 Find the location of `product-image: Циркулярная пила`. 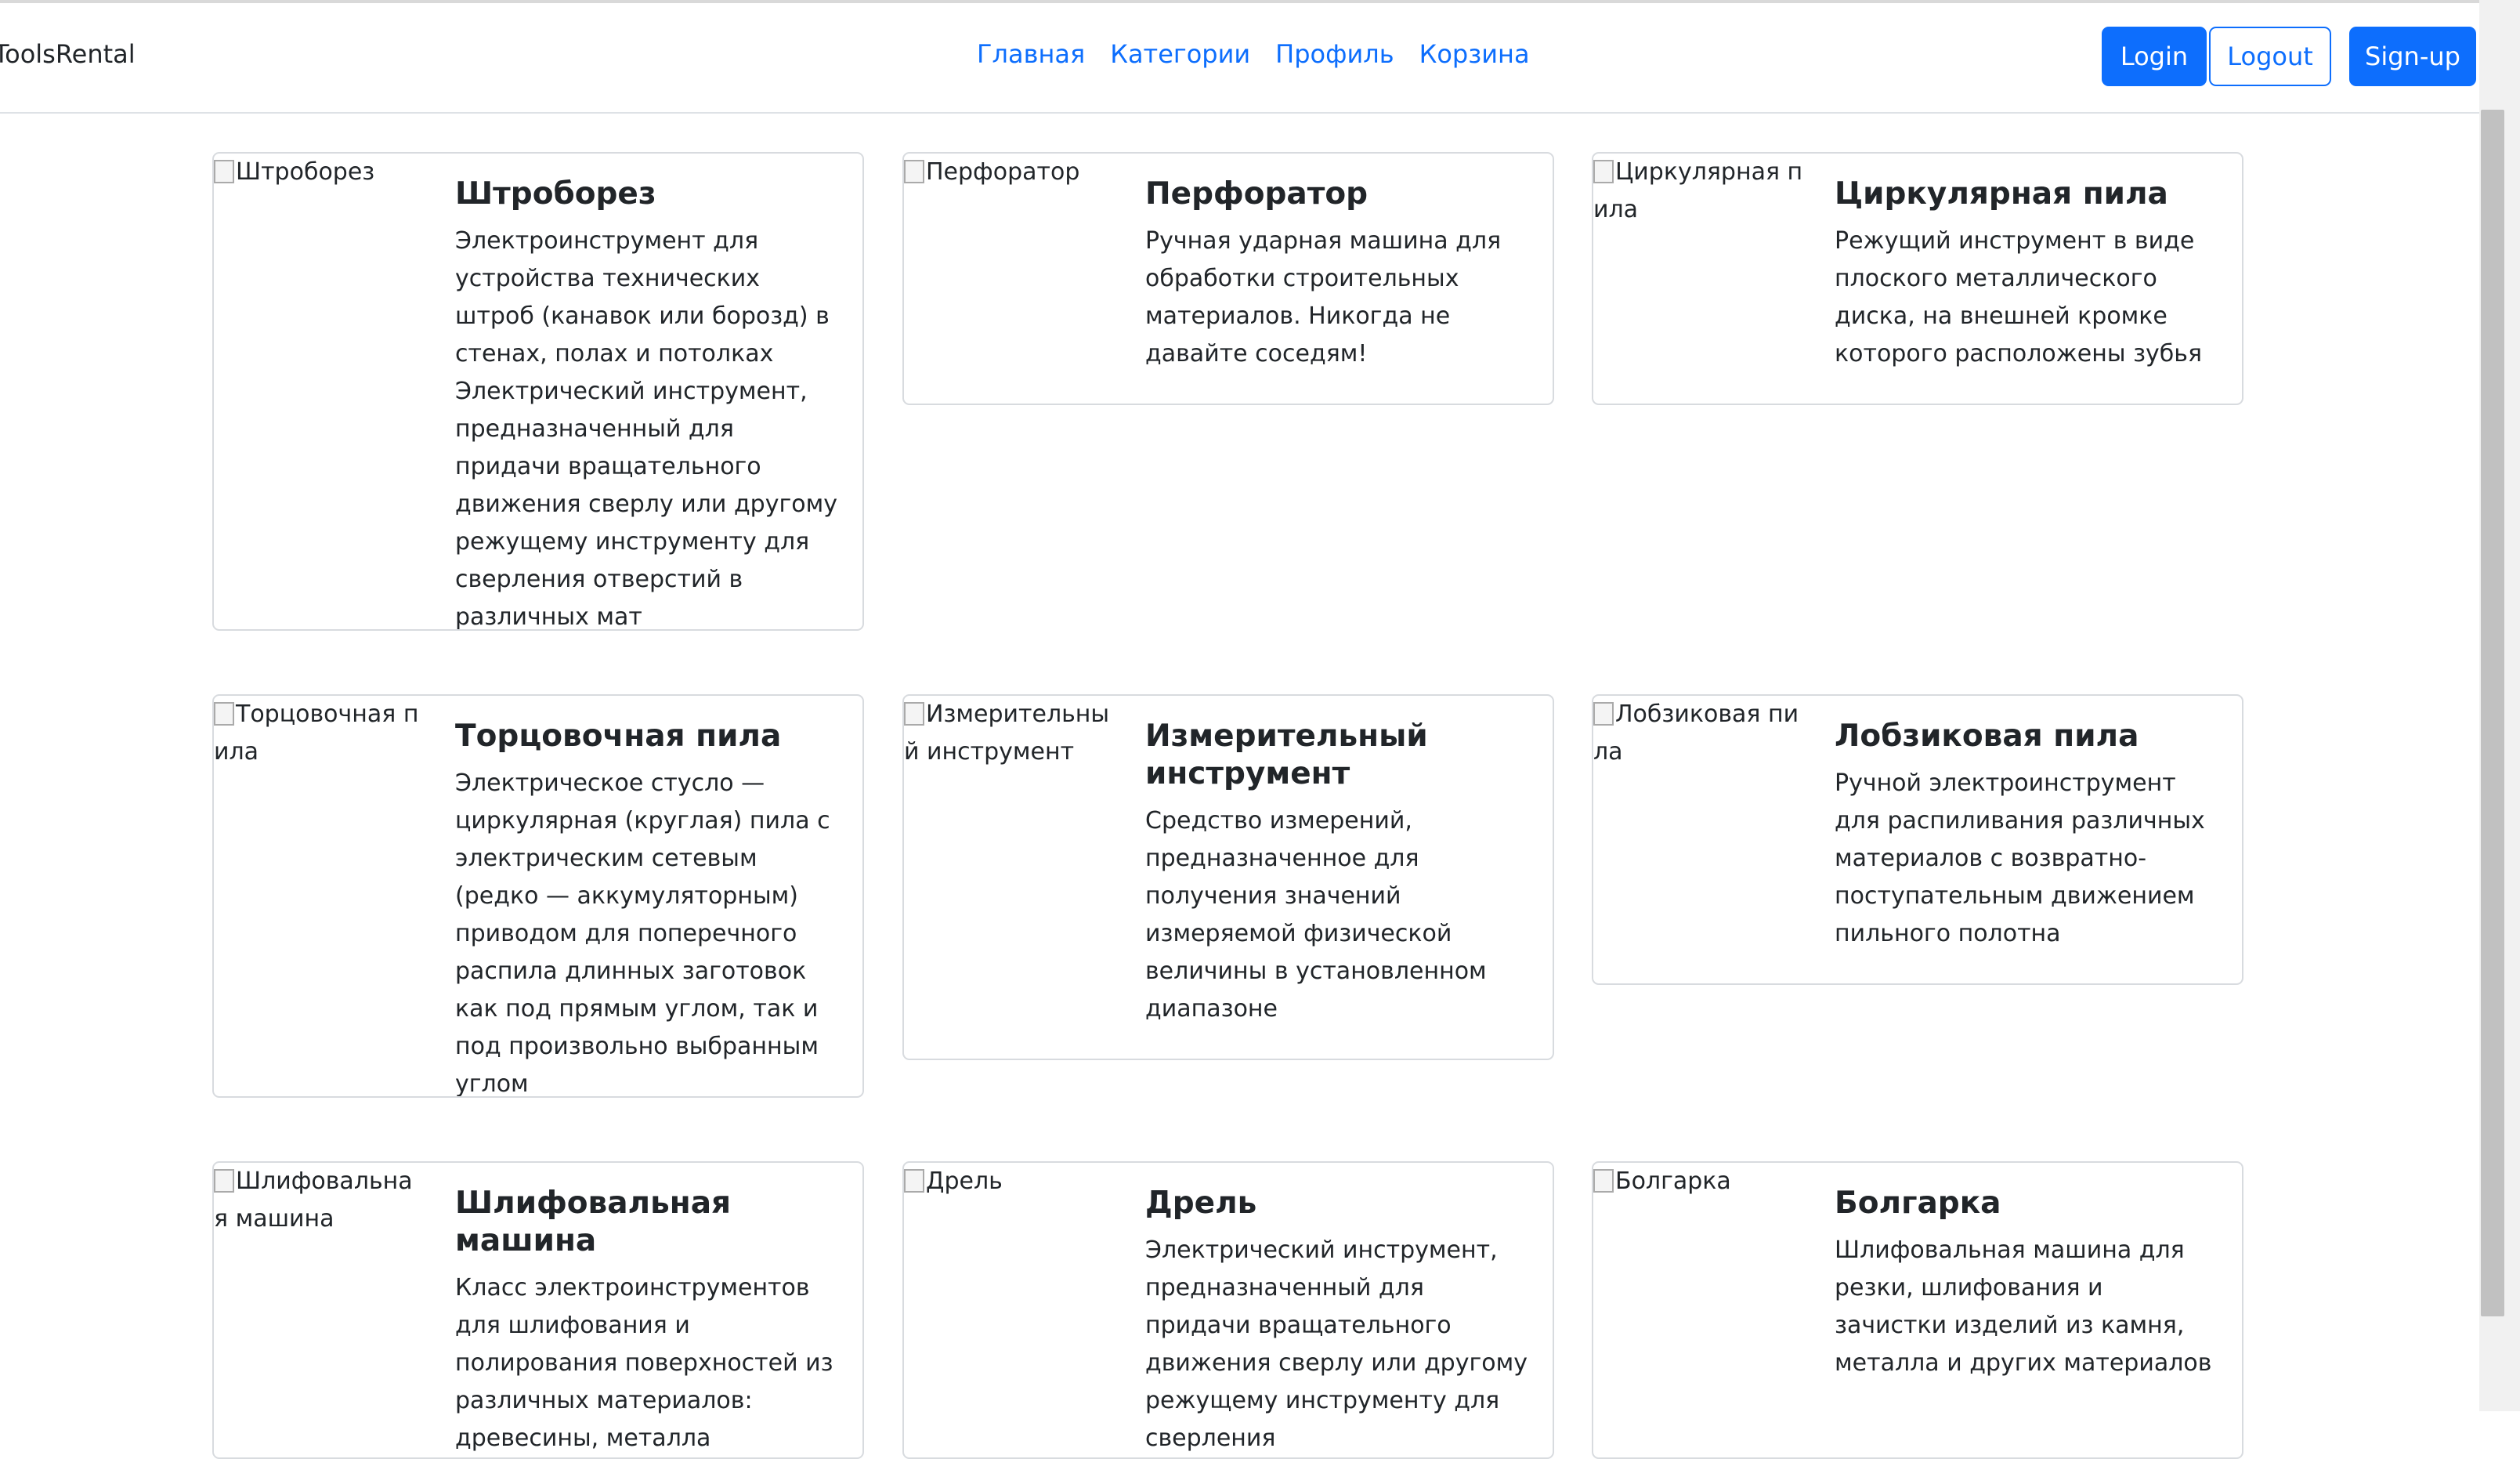

product-image: Циркулярная пила is located at coordinates (1699, 191).